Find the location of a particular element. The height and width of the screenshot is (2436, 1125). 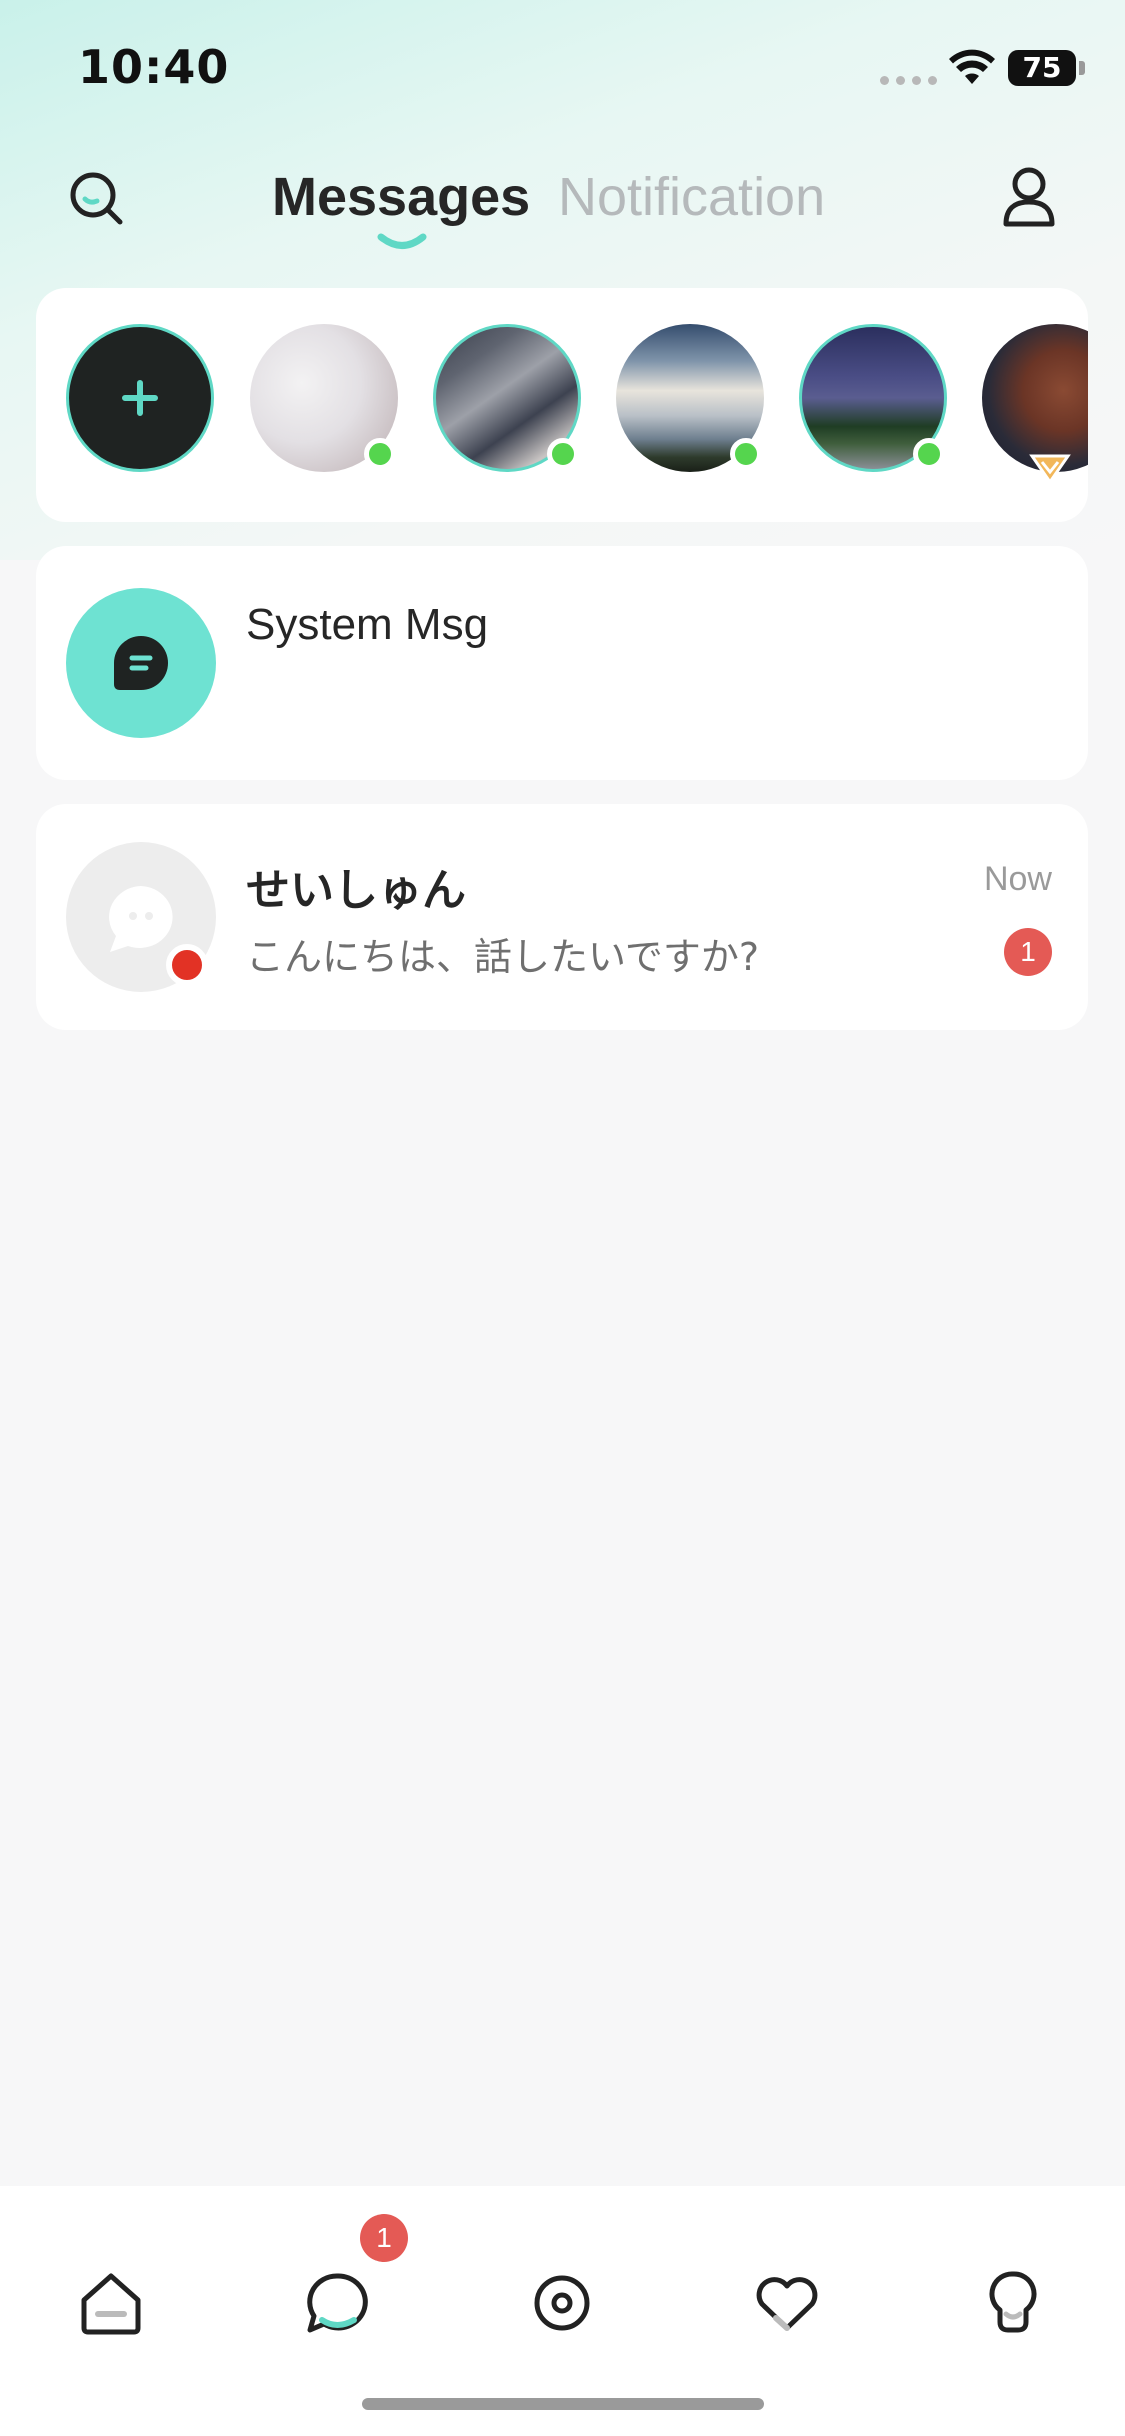

man-headphones-photo is located at coordinates (1035, 398).